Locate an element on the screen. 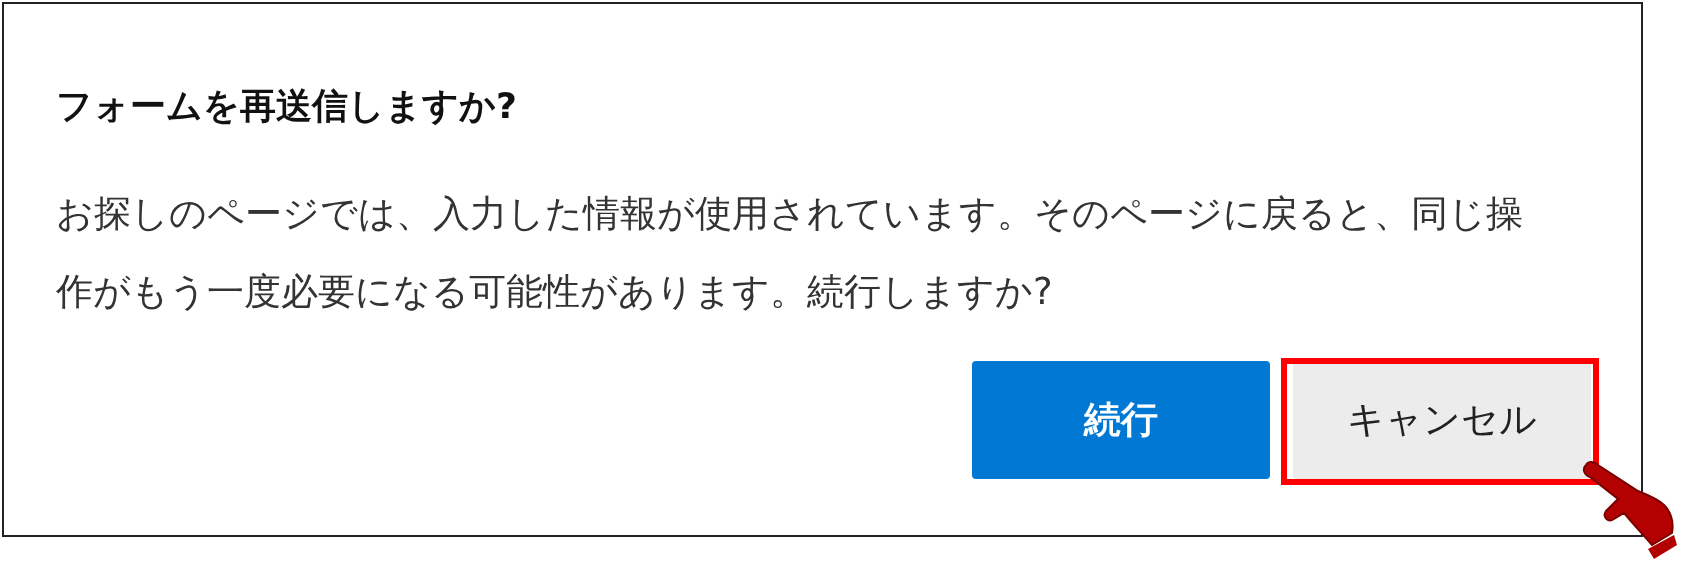 Image resolution: width=1691 pixels, height=587 pixels. dialog-title: フォームを再送信しますか? is located at coordinates (287, 106).